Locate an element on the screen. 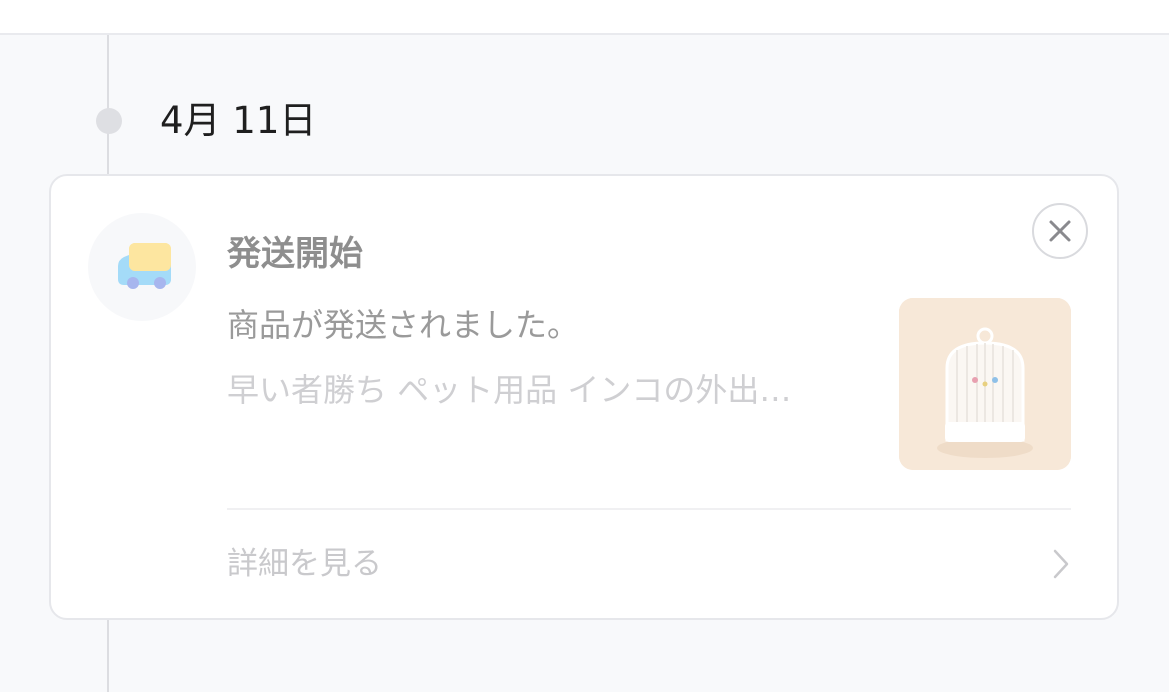 This screenshot has height=692, width=1169. delivery-truck-icon is located at coordinates (144, 266).